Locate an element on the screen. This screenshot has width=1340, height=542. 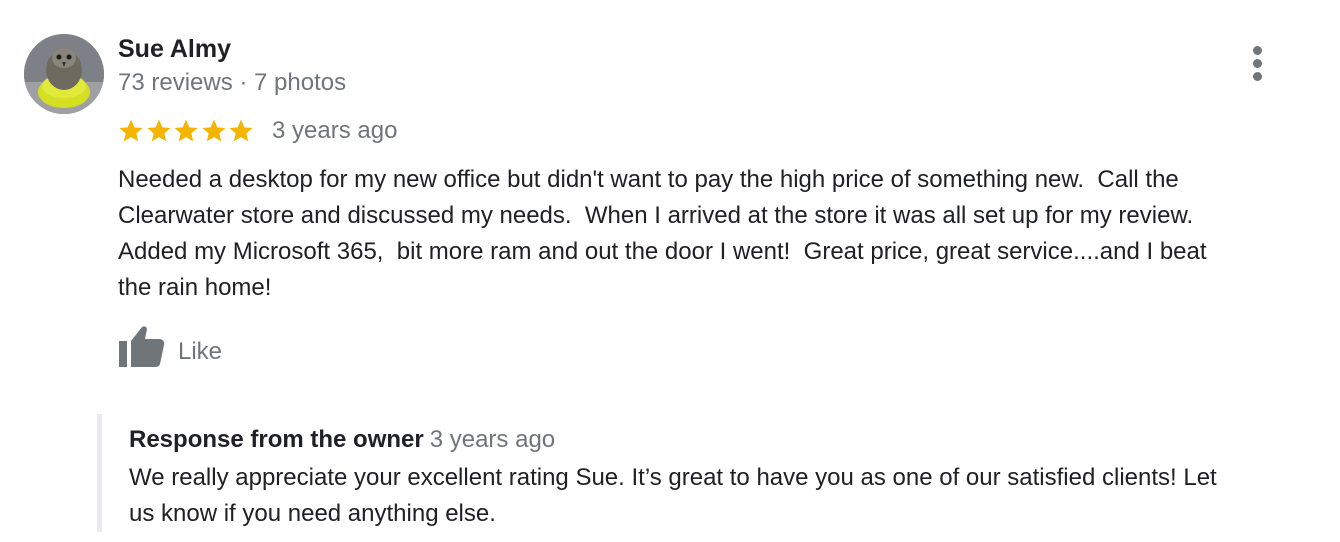
star-rating is located at coordinates (187, 131).